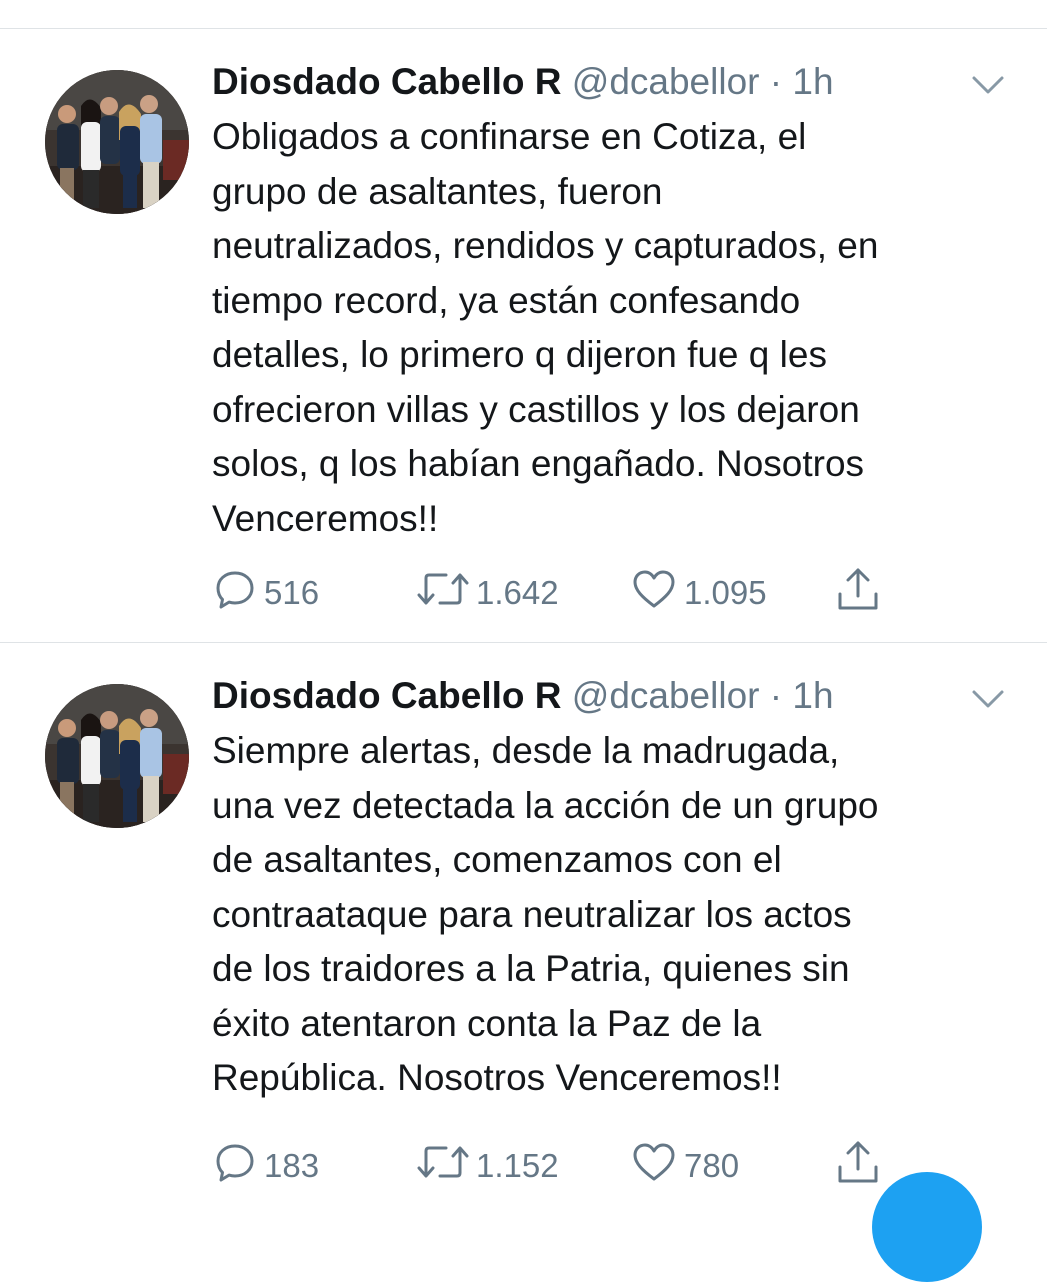 The height and width of the screenshot is (1282, 1047). Describe the element at coordinates (292, 592) in the screenshot. I see `reply-count: 516` at that location.